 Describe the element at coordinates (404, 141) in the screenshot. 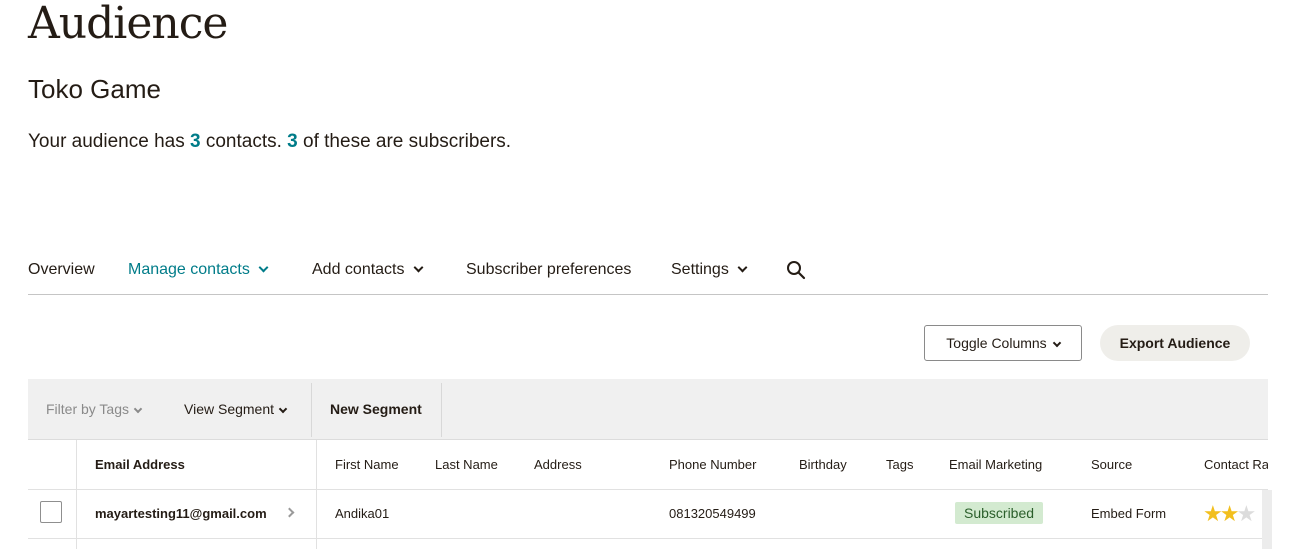

I see `summary-suffix: of these are subscribers.` at that location.